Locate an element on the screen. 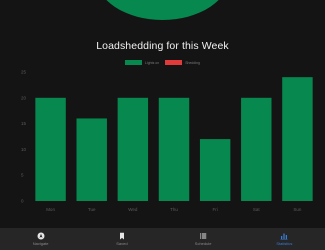 The image size is (325, 250). list-icon is located at coordinates (203, 236).